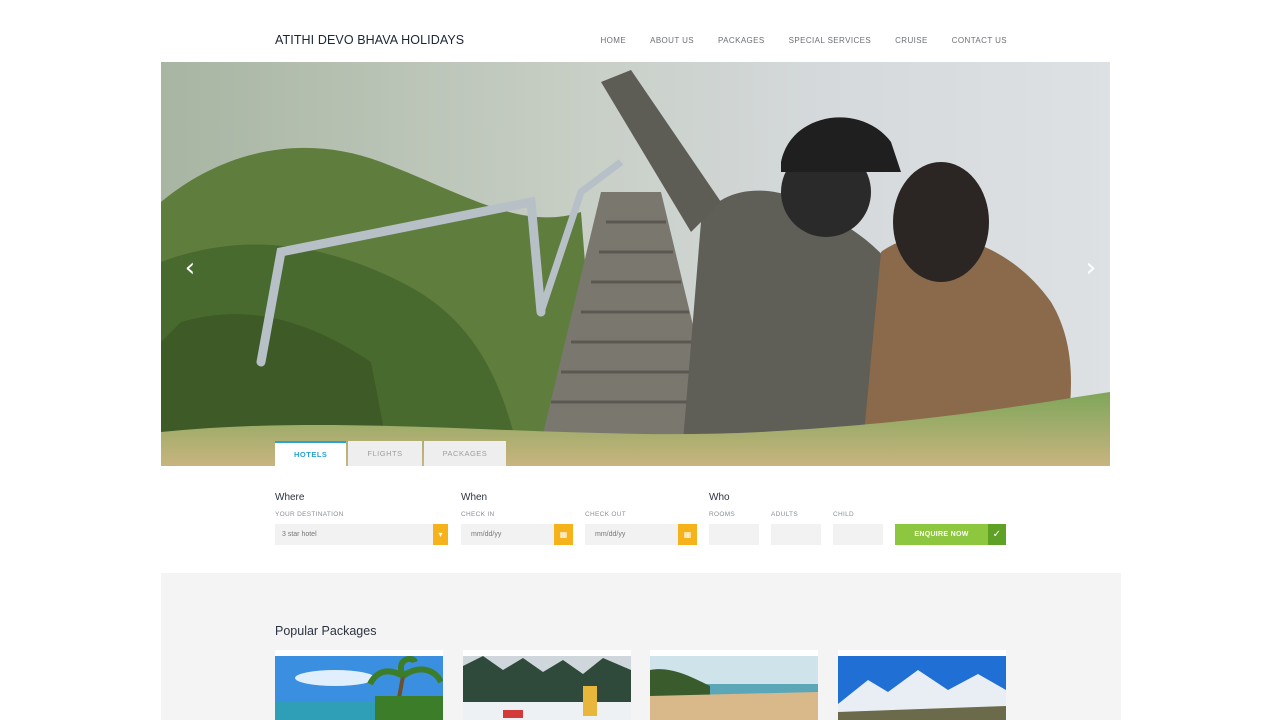  Describe the element at coordinates (359, 688) in the screenshot. I see `beach-palm-image` at that location.